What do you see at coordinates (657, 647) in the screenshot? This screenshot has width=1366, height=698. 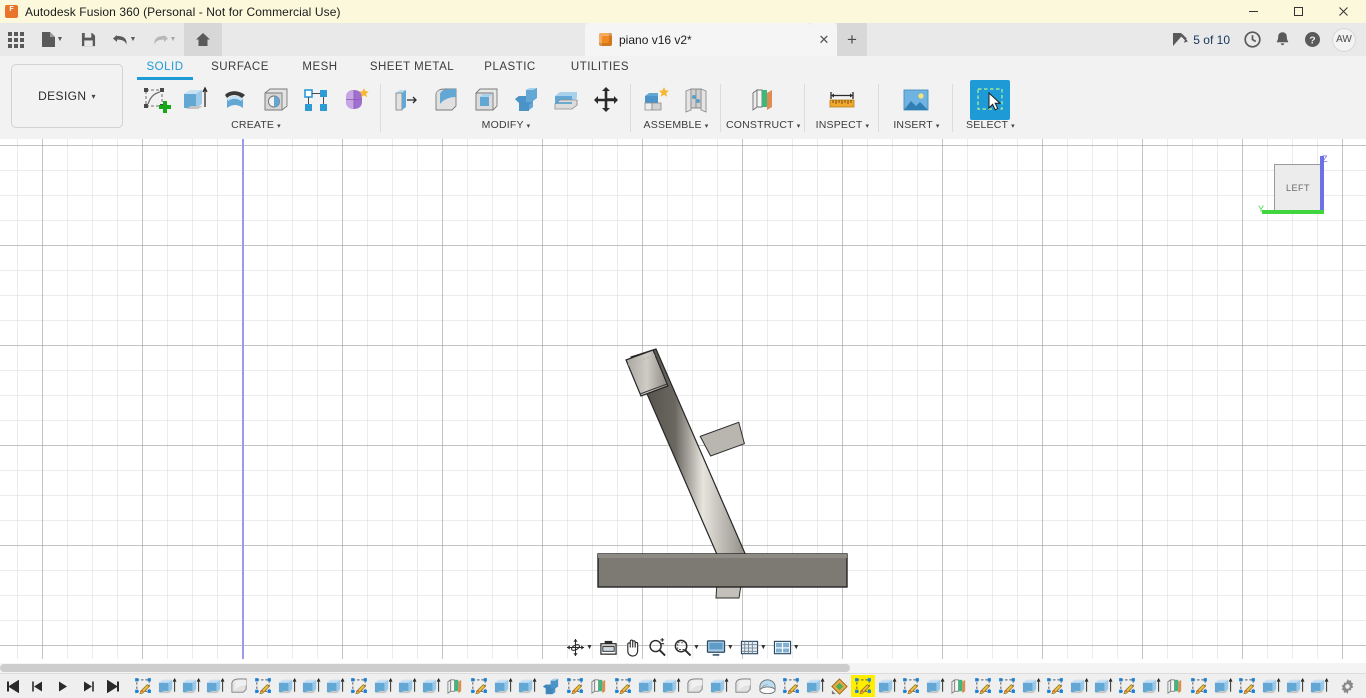 I see `zoom-icon` at bounding box center [657, 647].